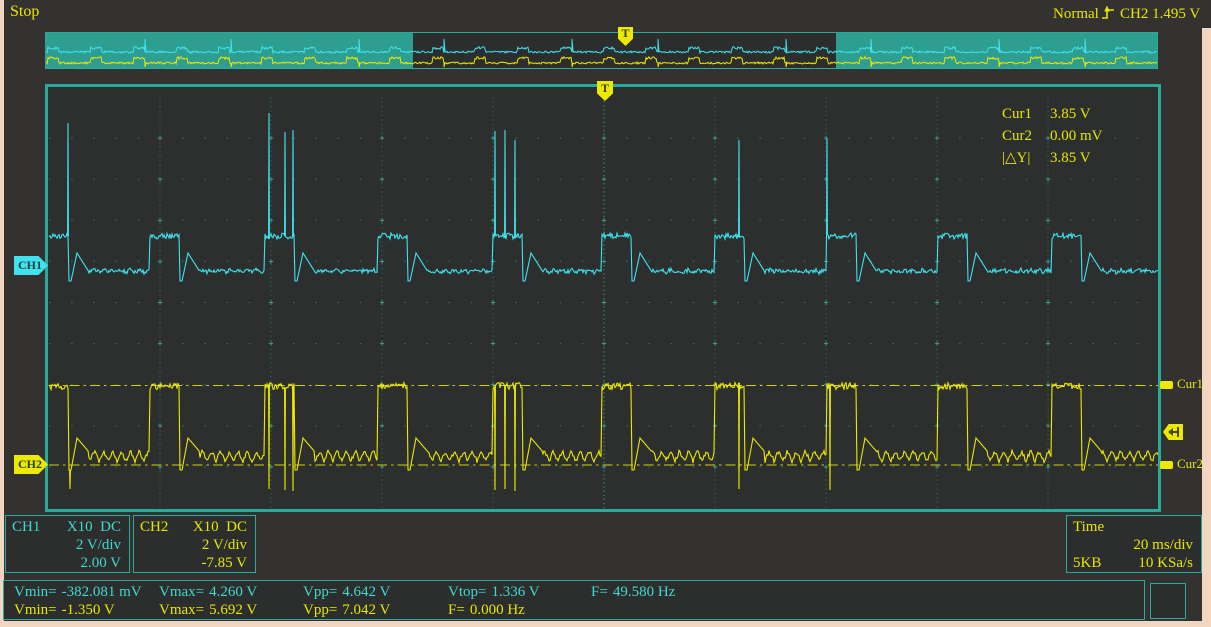  I want to click on timebase-scale: 20 ms/div, so click(1163, 545).